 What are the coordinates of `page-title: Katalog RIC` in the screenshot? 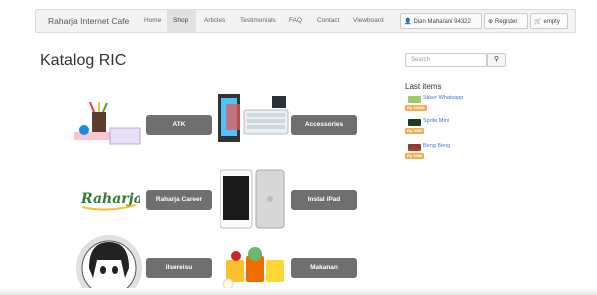 It's located at (83, 60).